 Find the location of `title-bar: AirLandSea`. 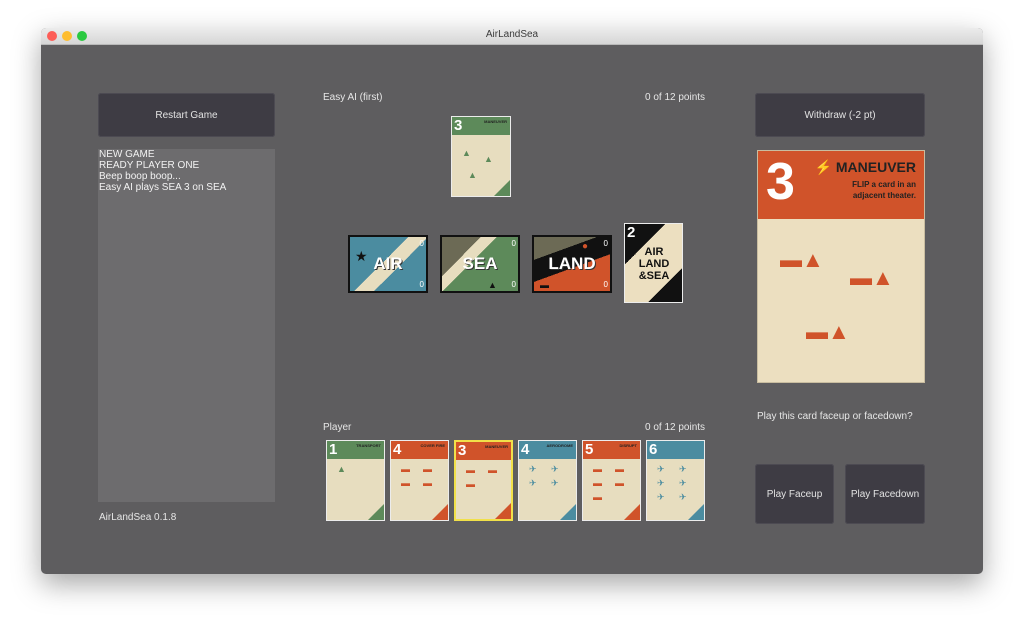

title-bar: AirLandSea is located at coordinates (512, 36).